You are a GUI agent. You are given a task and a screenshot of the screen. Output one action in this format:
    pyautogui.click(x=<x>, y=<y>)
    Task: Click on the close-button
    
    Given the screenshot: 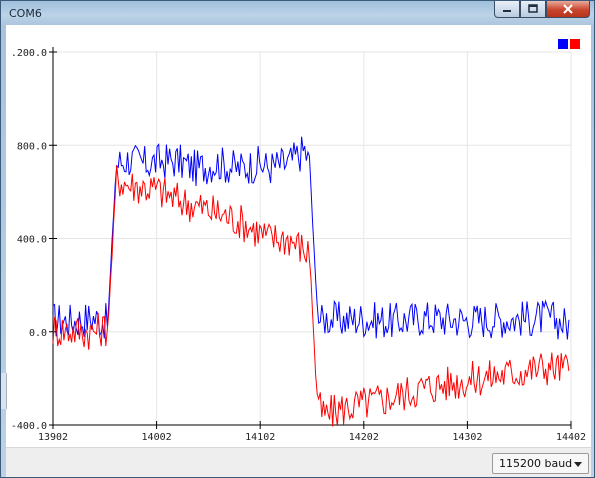 What is the action you would take?
    pyautogui.click(x=568, y=9)
    